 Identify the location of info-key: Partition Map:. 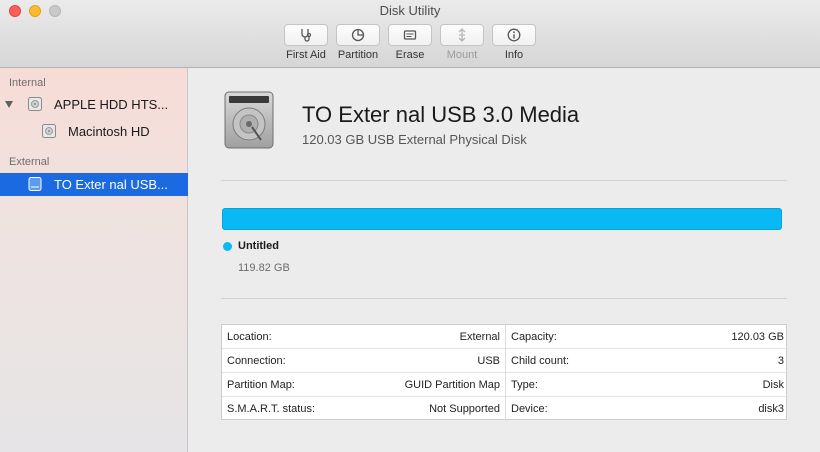
(261, 385).